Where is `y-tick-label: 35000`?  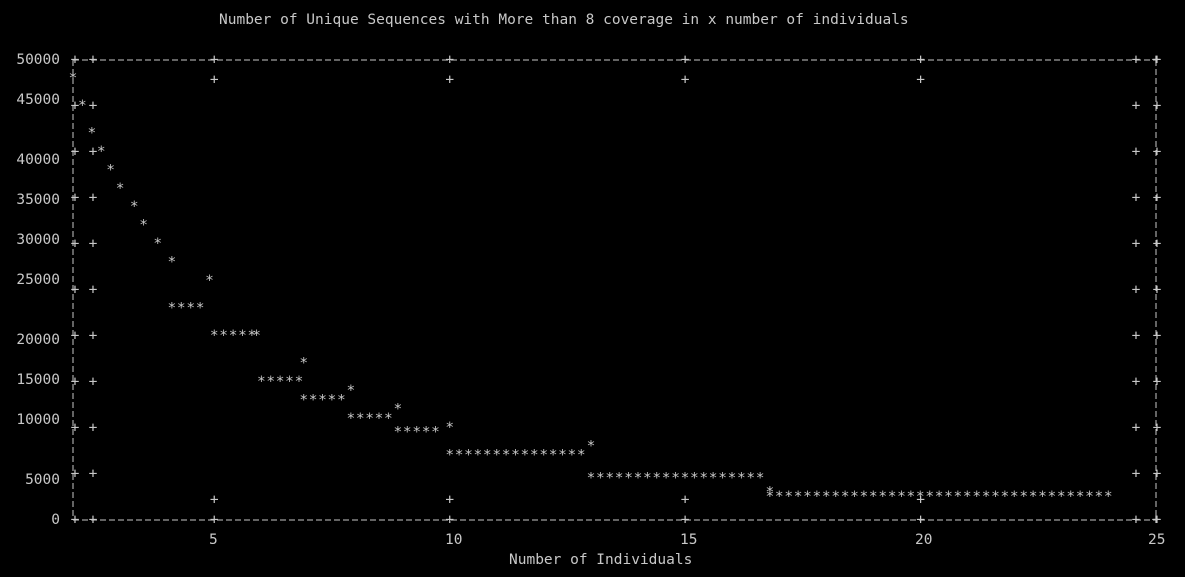 y-tick-label: 35000 is located at coordinates (38, 200).